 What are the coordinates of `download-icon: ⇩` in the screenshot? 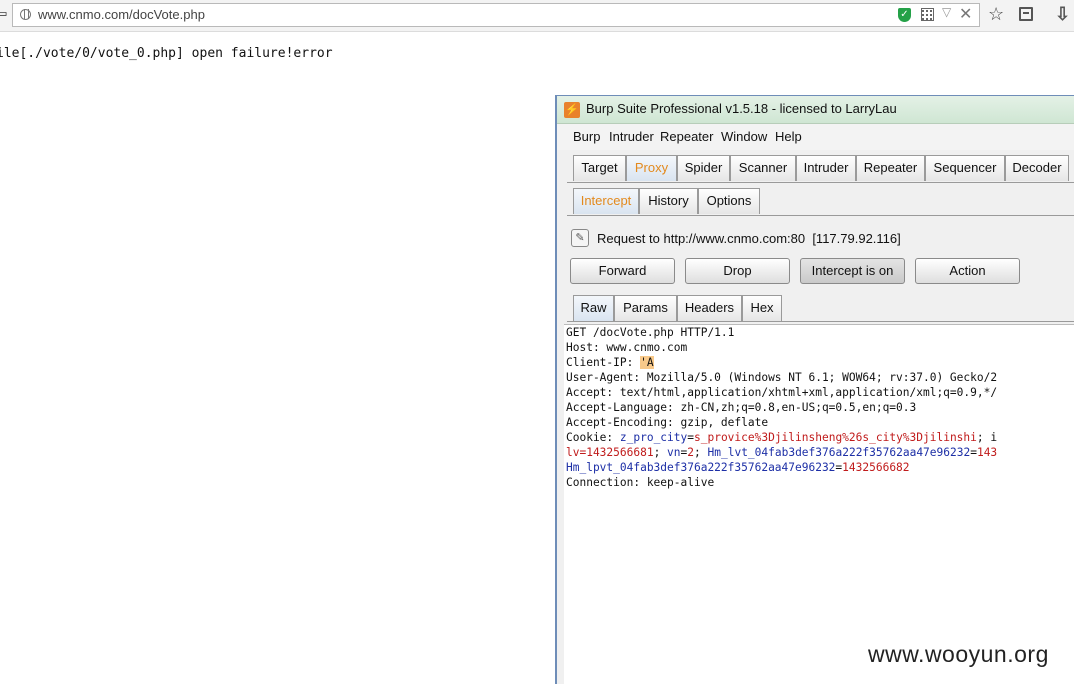 It's located at (1062, 14).